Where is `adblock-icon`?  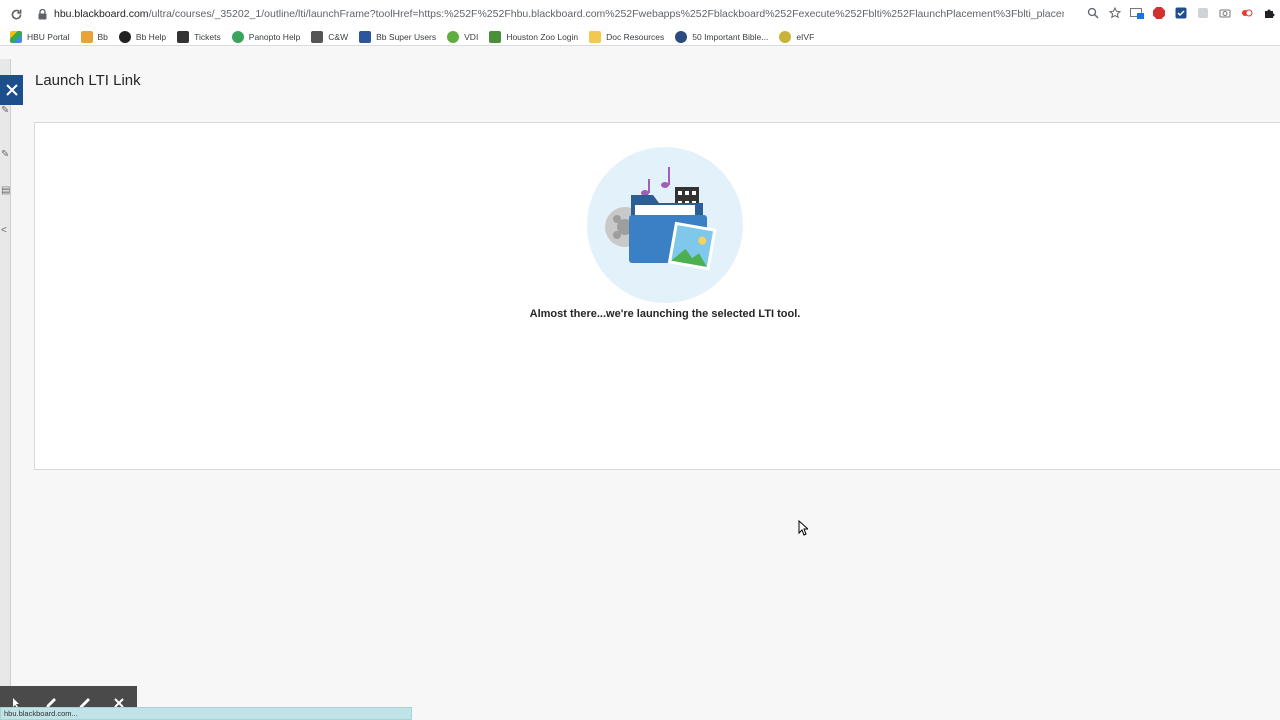
adblock-icon is located at coordinates (1159, 13).